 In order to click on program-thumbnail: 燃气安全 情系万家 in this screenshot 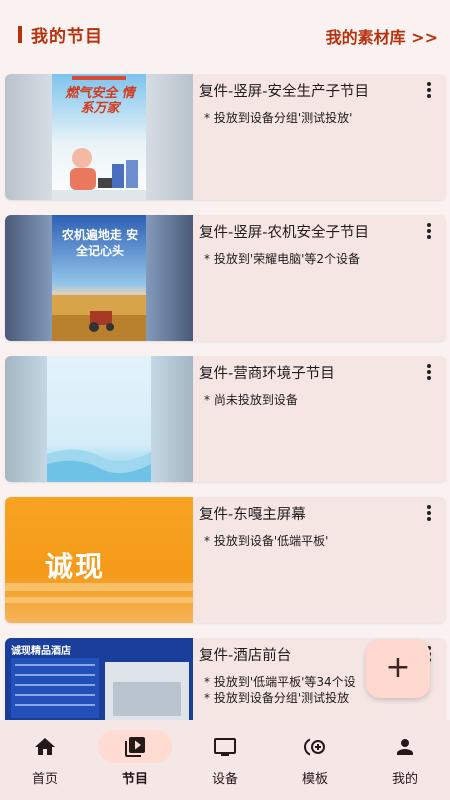, I will do `click(99, 137)`.